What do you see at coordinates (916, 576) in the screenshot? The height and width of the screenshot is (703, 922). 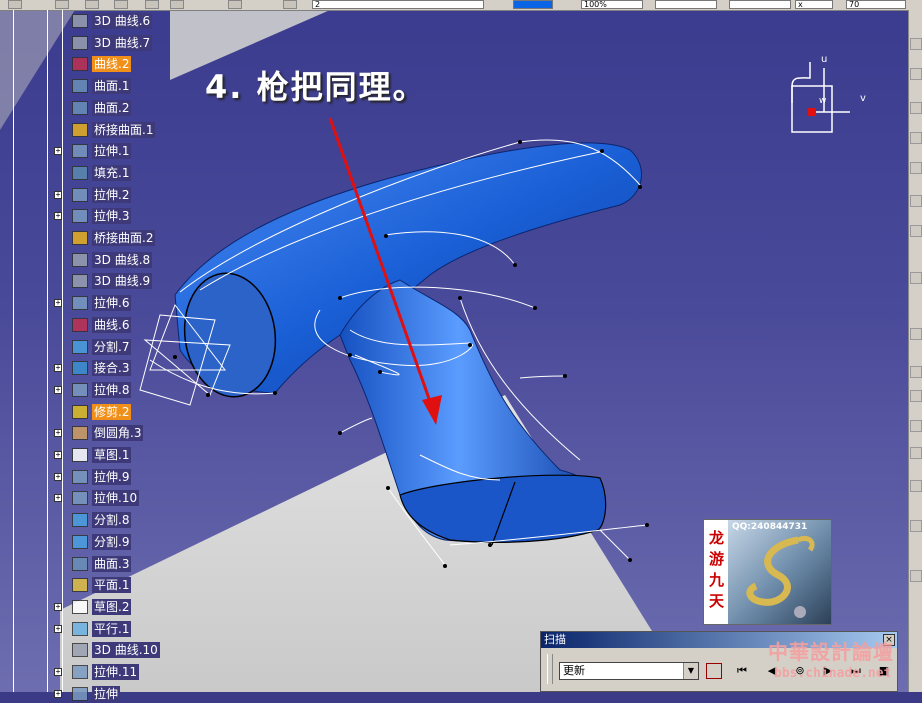 I see `right-tool-16-icon` at bounding box center [916, 576].